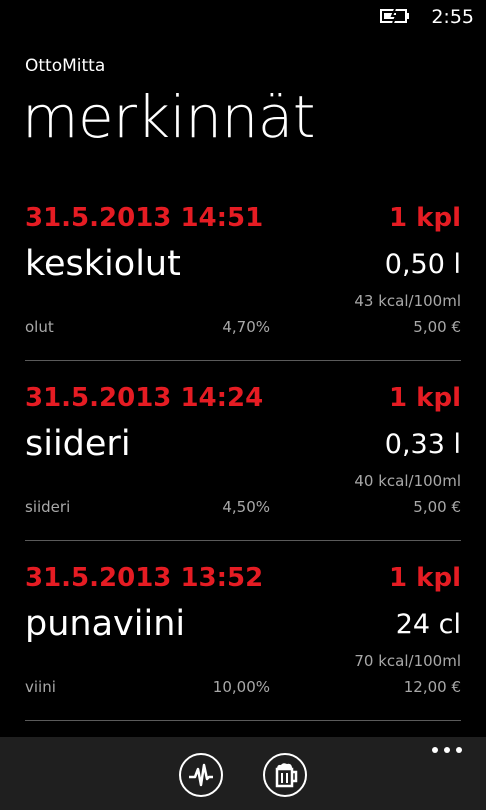 The width and height of the screenshot is (486, 810). I want to click on entry-name: siideri, so click(78, 444).